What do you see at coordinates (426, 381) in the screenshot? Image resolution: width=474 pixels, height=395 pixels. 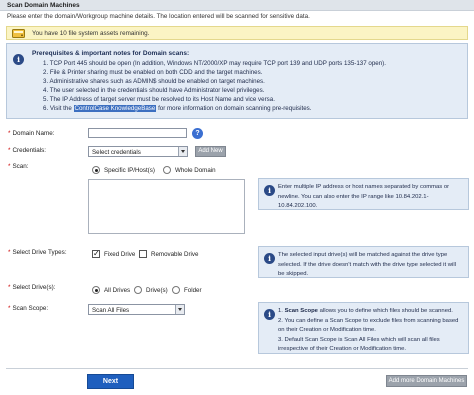 I see `add-more-machines-button: Add more Domain Machines` at bounding box center [426, 381].